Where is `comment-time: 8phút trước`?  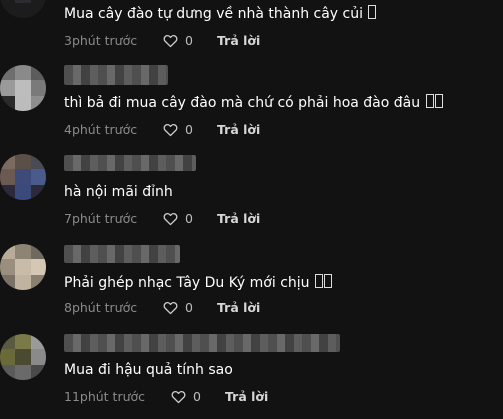 comment-time: 8phút trước is located at coordinates (101, 307).